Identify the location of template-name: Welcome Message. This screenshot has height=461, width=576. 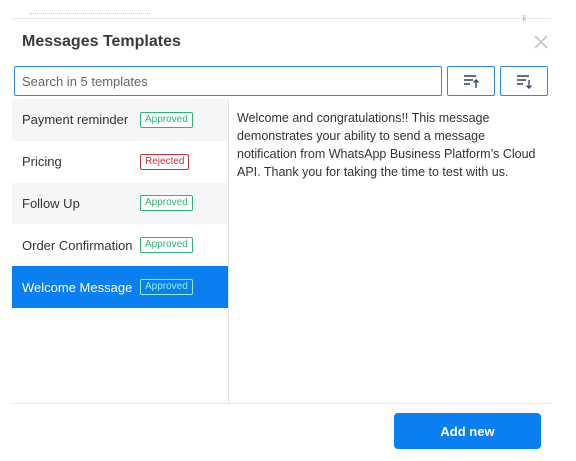
(77, 287).